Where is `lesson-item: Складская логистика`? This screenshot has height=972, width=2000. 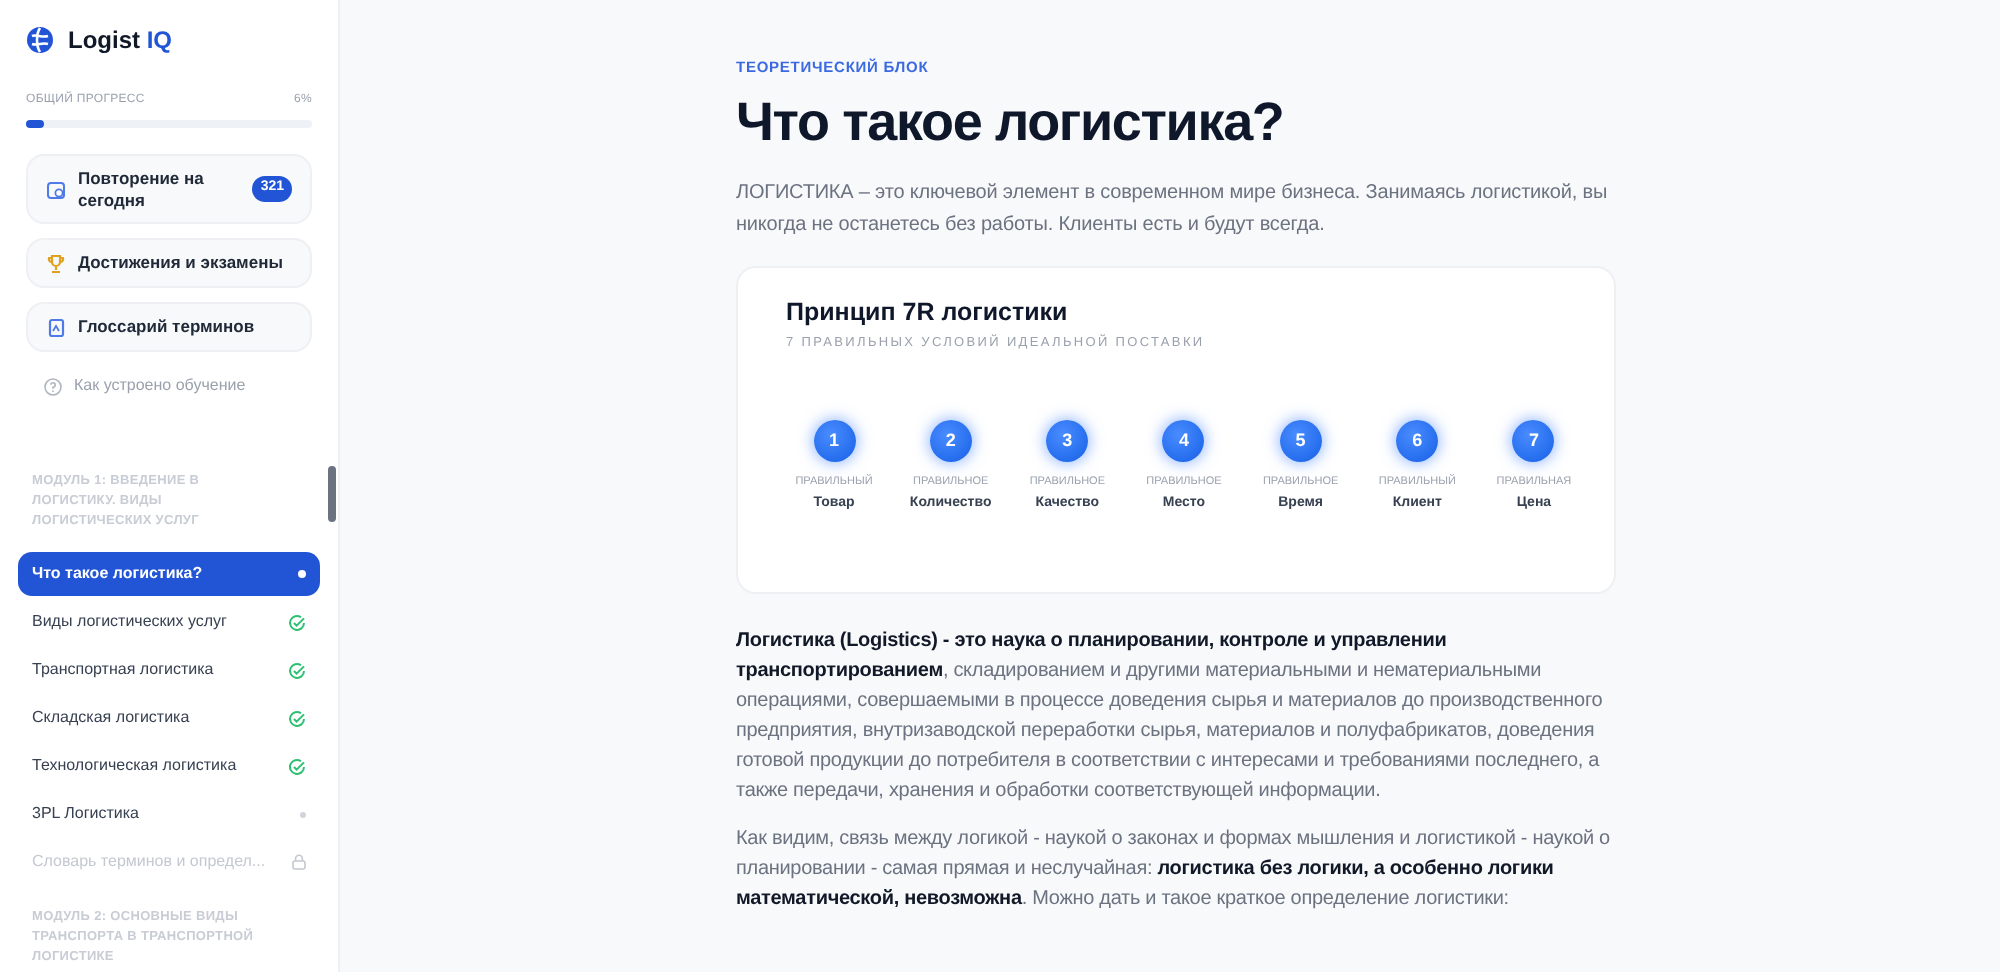
lesson-item: Складская логистика is located at coordinates (169, 718).